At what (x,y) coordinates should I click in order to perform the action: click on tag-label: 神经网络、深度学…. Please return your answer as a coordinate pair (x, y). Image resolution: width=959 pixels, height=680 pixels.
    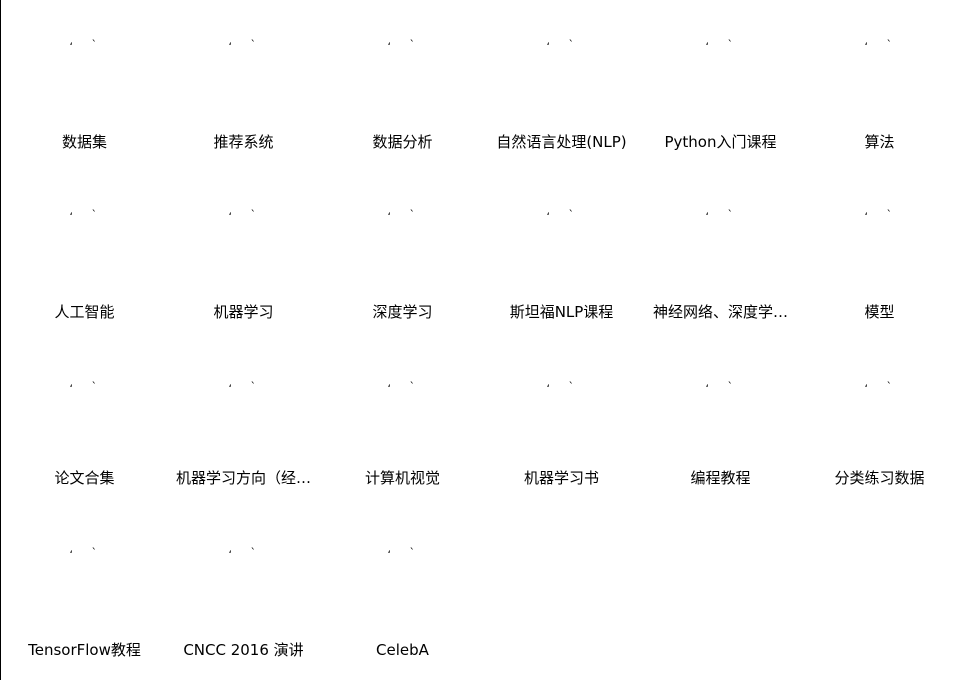
    Looking at the image, I should click on (720, 312).